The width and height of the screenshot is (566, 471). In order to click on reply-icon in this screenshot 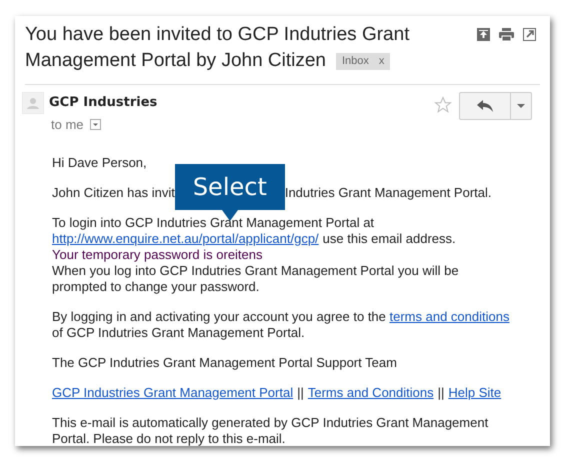, I will do `click(485, 106)`.